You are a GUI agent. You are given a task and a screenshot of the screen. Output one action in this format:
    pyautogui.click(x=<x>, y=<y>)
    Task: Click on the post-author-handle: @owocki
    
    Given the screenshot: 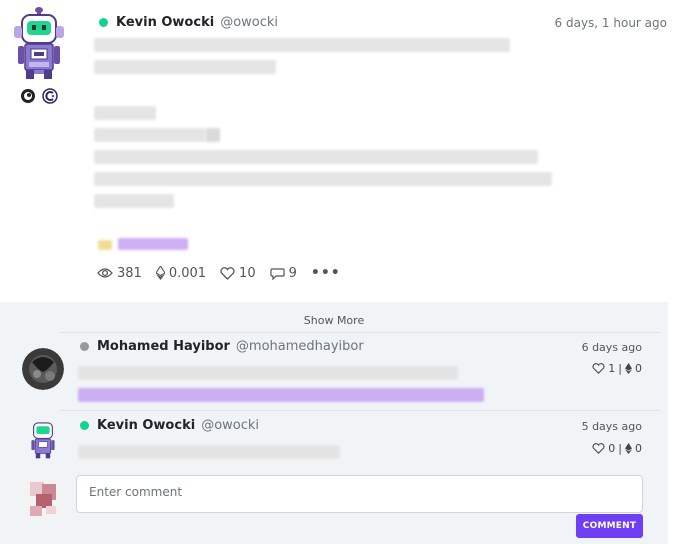 What is the action you would take?
    pyautogui.click(x=249, y=22)
    